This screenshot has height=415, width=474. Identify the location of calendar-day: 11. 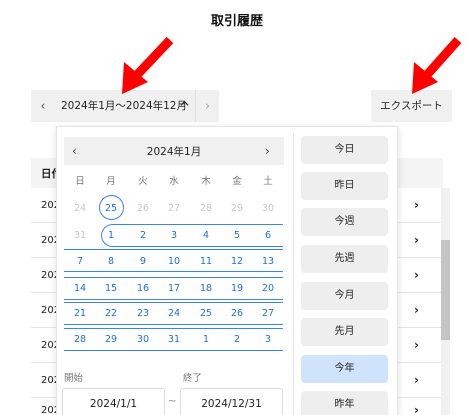
(206, 261).